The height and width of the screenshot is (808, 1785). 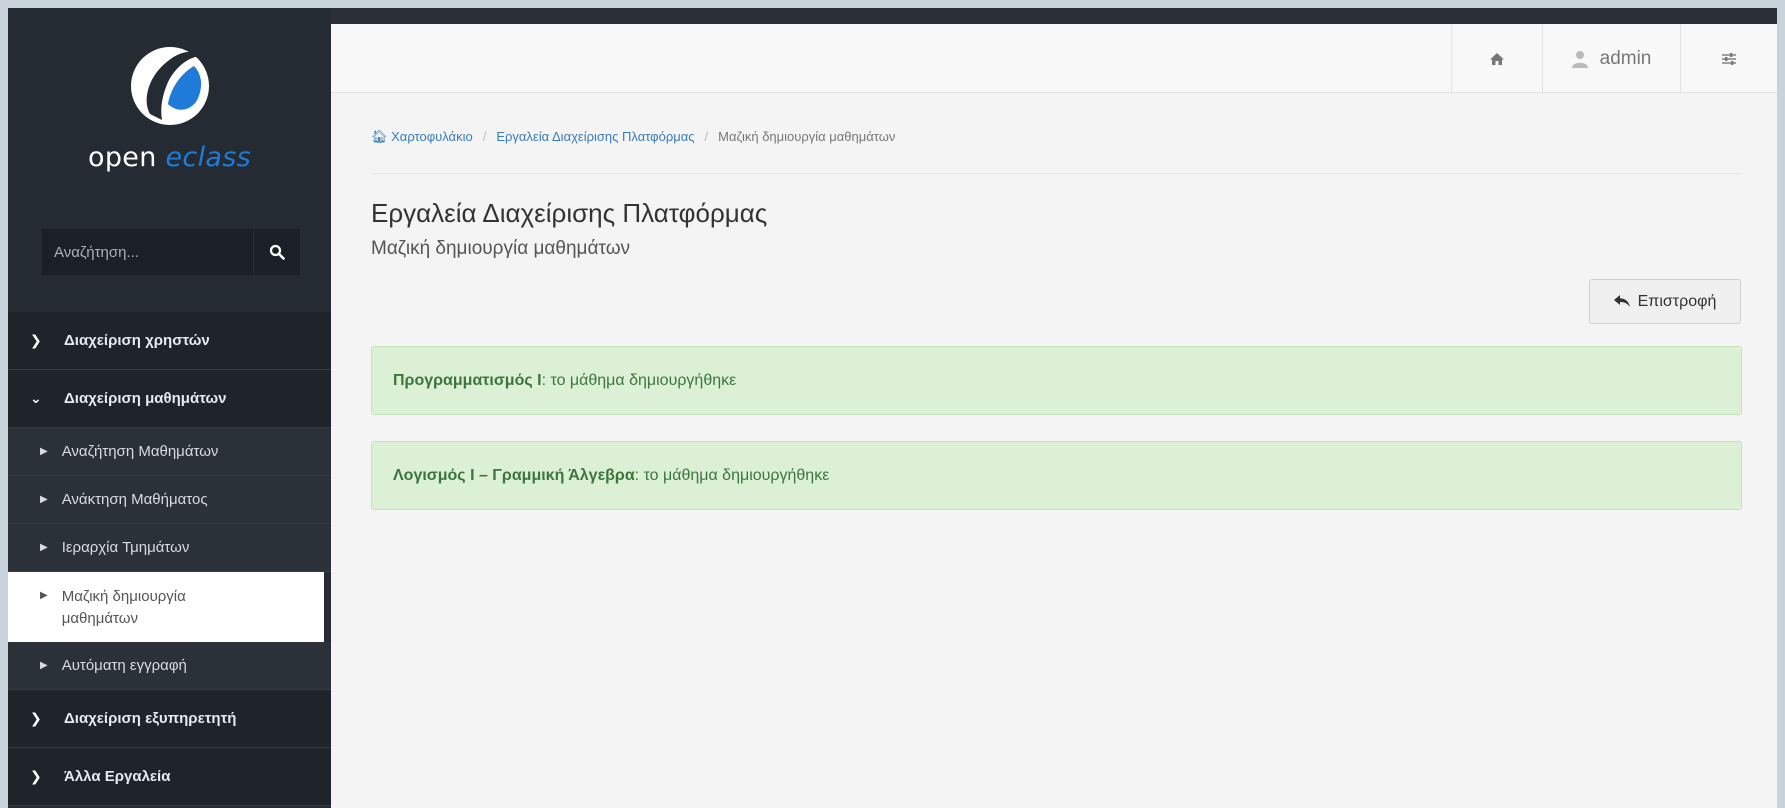 I want to click on logo: open eclass, so click(x=169, y=108).